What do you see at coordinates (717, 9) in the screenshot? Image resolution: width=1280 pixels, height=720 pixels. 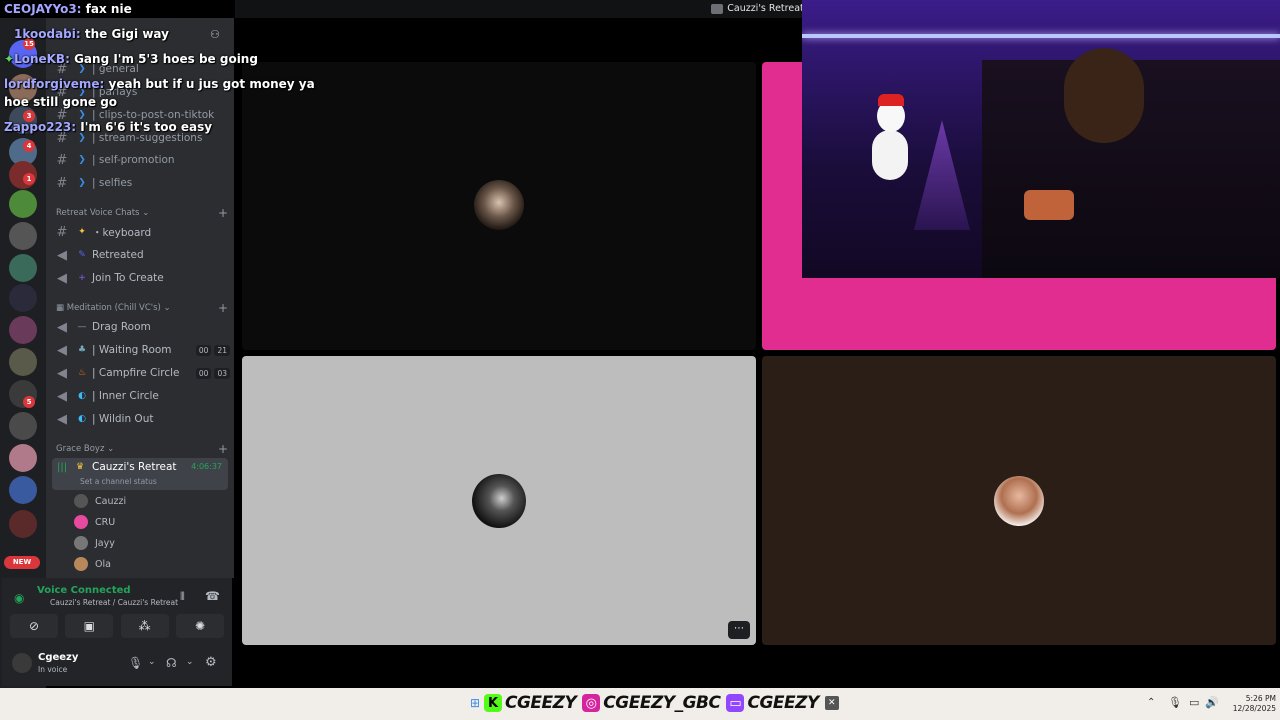 I see `server-icon` at bounding box center [717, 9].